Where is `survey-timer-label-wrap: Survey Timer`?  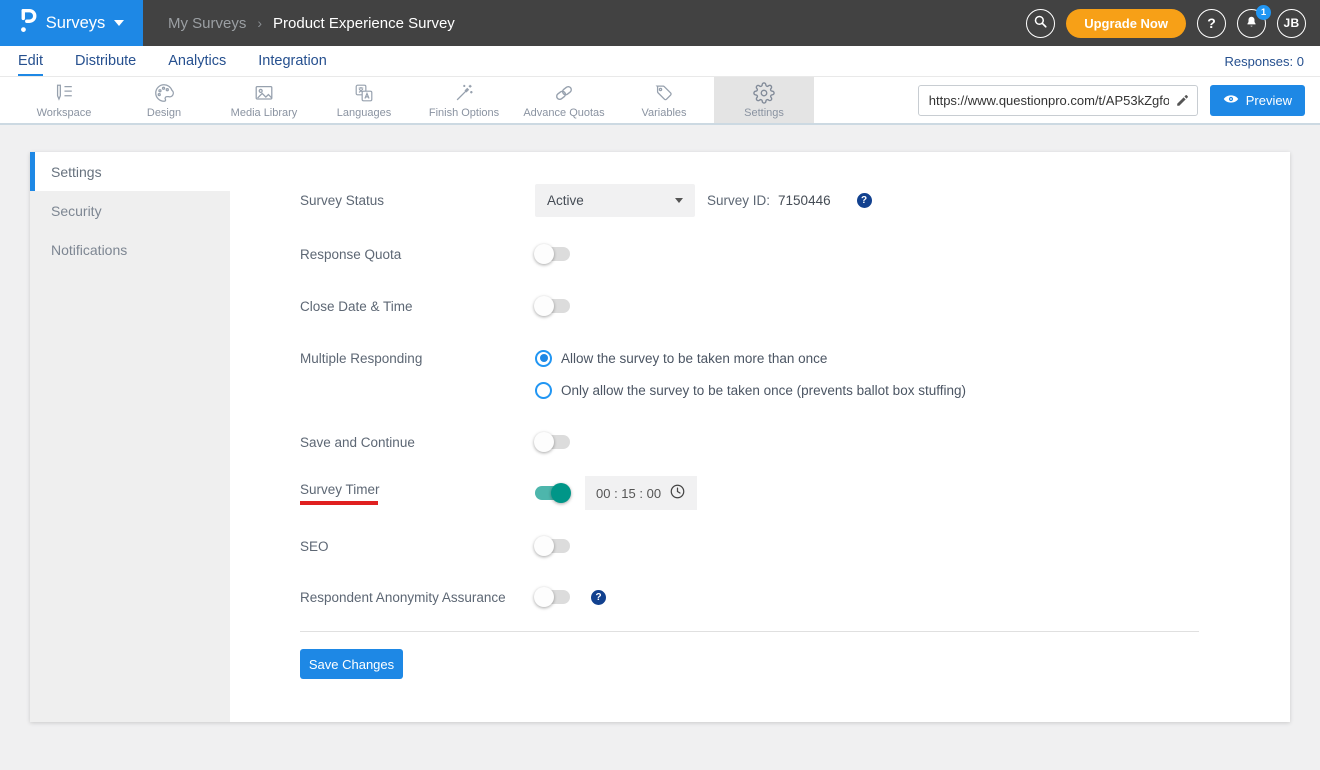
survey-timer-label-wrap: Survey Timer is located at coordinates (417, 493).